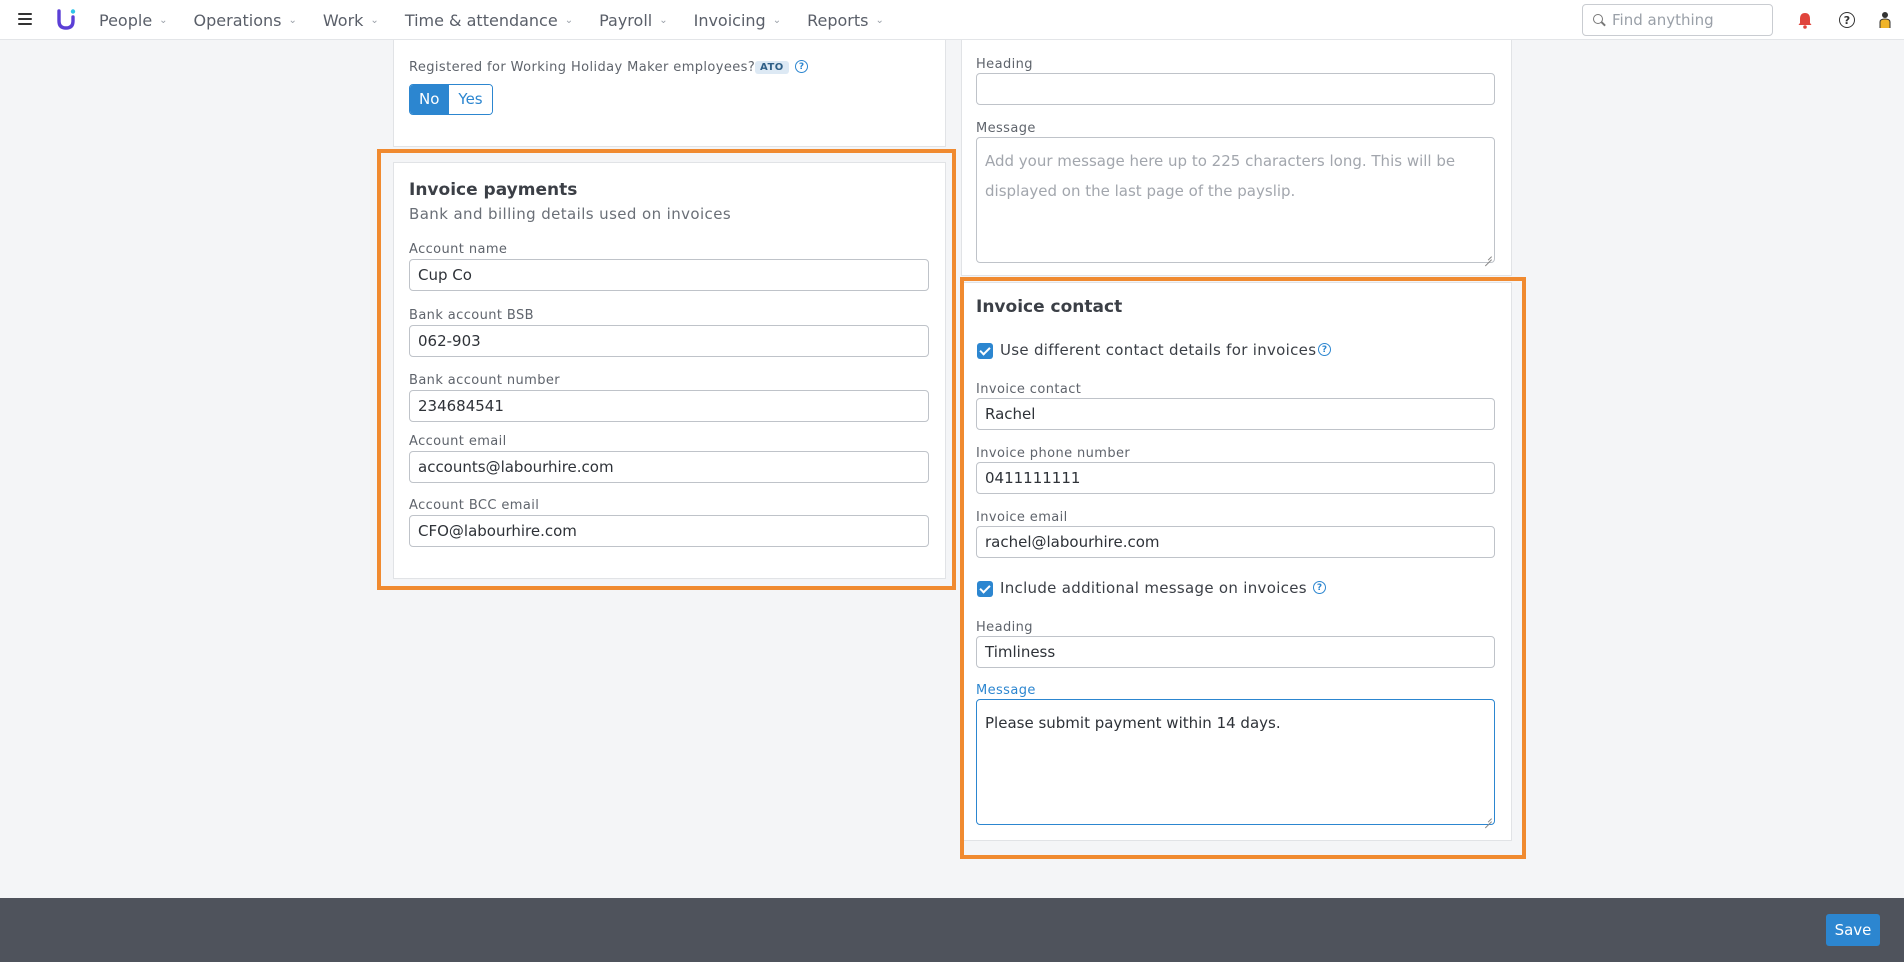 The width and height of the screenshot is (1904, 962). What do you see at coordinates (985, 351) in the screenshot?
I see `use-different-contact-checkbox` at bounding box center [985, 351].